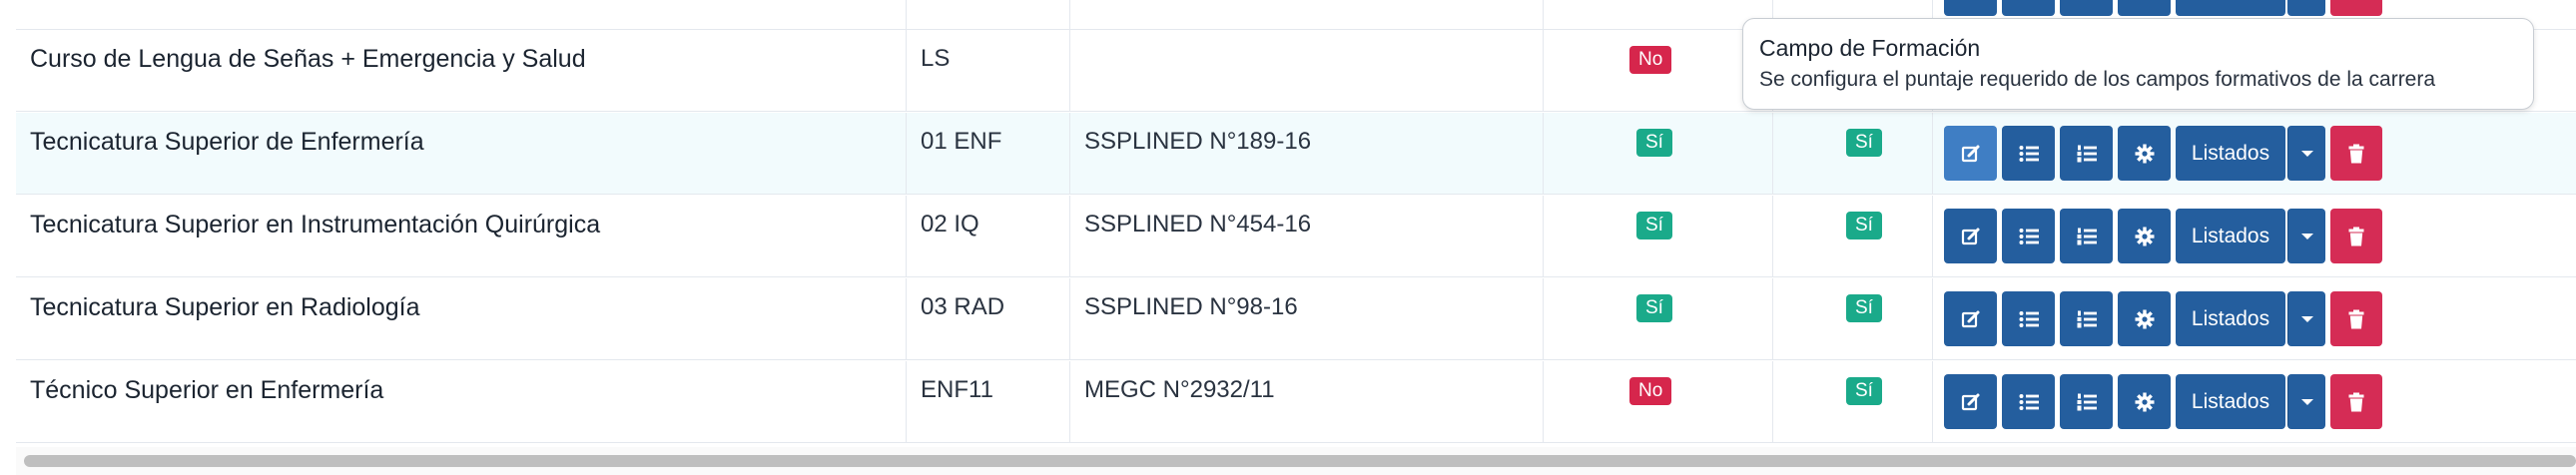 The image size is (2576, 475). I want to click on tooltip-title: Campo de Formación, so click(1870, 48).